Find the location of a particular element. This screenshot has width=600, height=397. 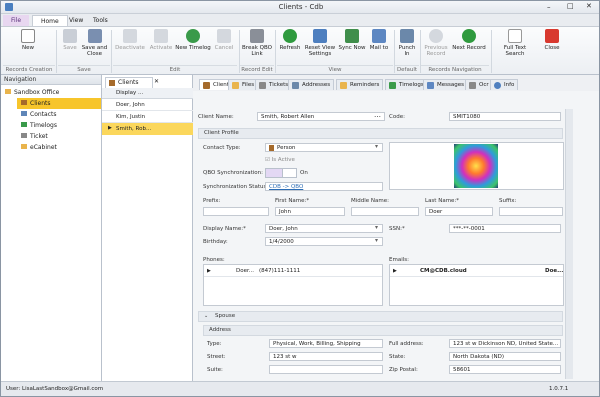

reset-view-button: Reset View Settings is located at coordinates (320, 47).